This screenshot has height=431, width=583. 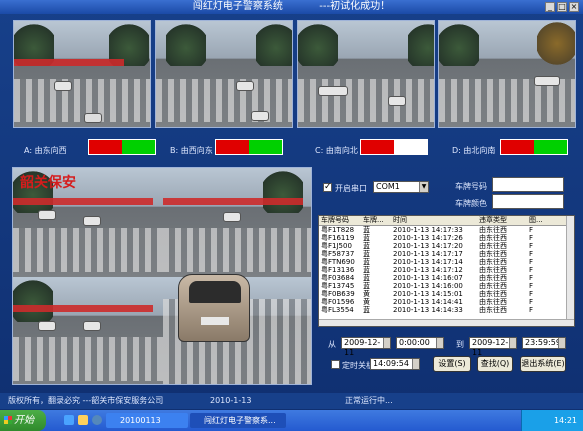 I want to click on system-tray: 14:21, so click(x=552, y=420).